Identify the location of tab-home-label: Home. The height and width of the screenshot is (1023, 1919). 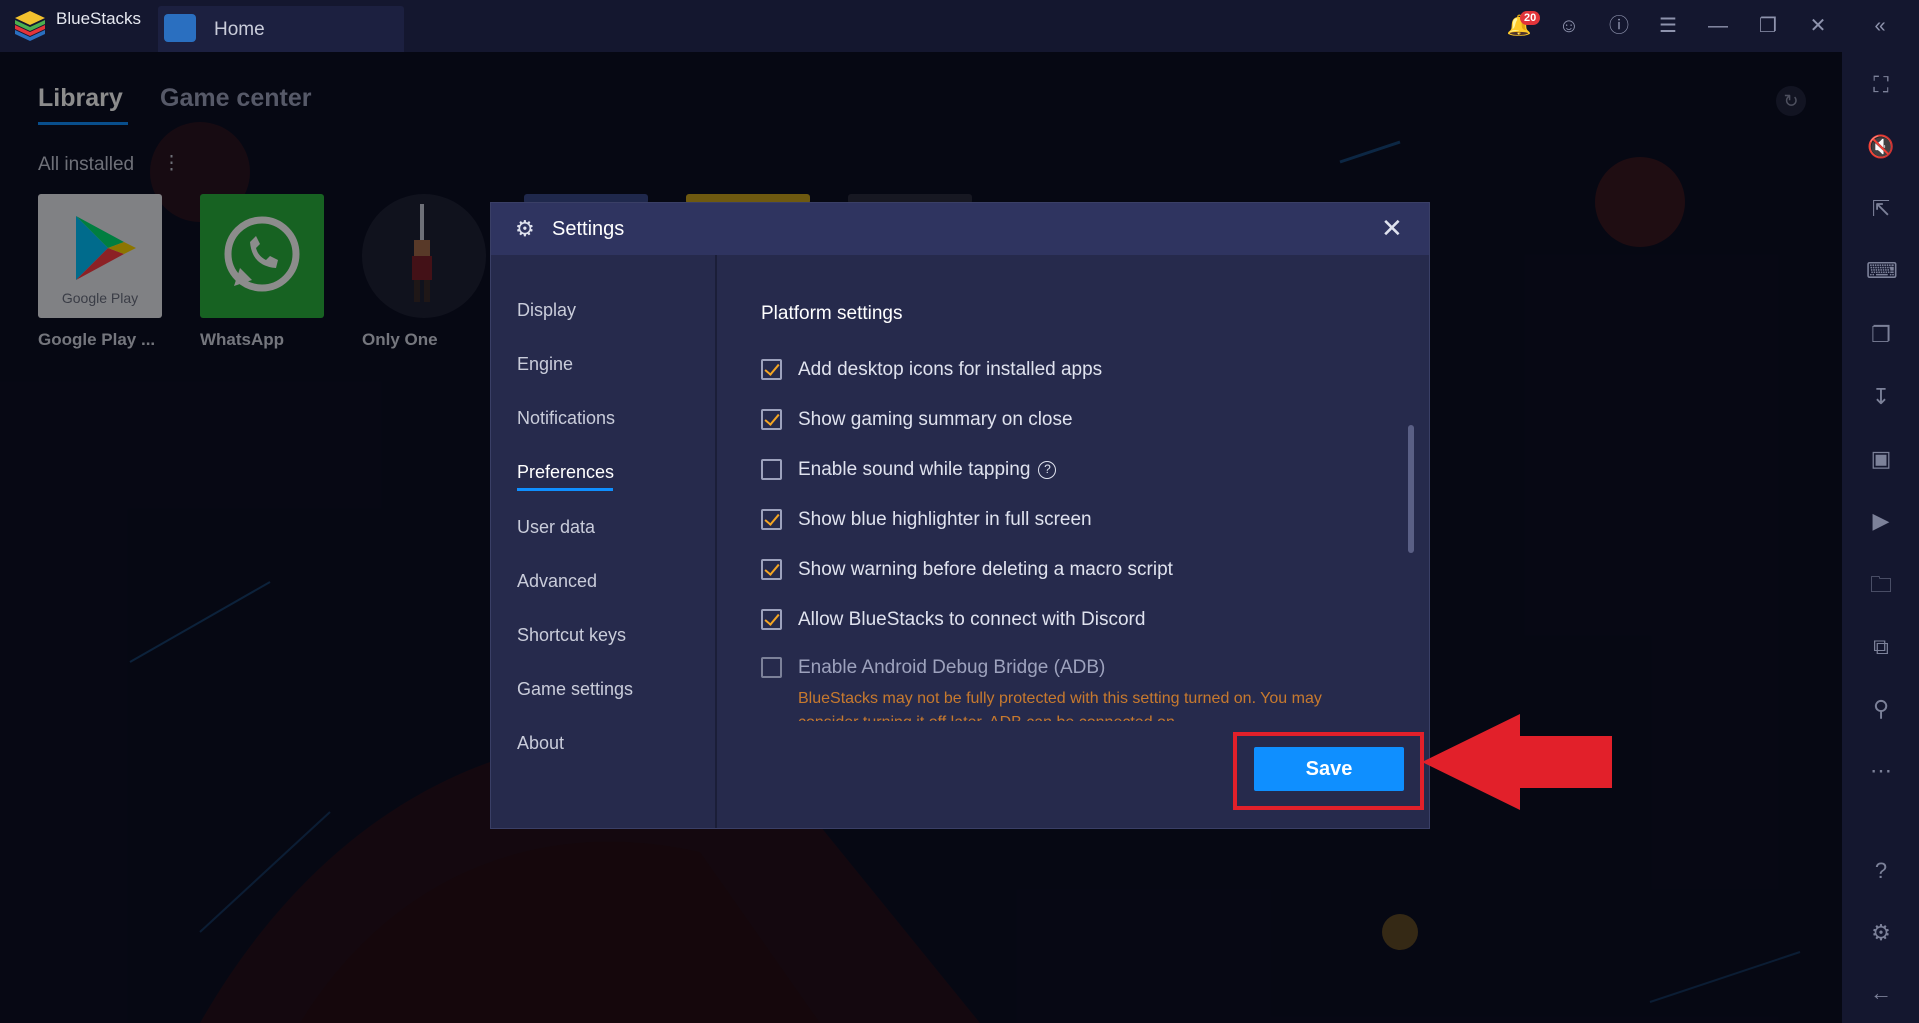
(239, 29).